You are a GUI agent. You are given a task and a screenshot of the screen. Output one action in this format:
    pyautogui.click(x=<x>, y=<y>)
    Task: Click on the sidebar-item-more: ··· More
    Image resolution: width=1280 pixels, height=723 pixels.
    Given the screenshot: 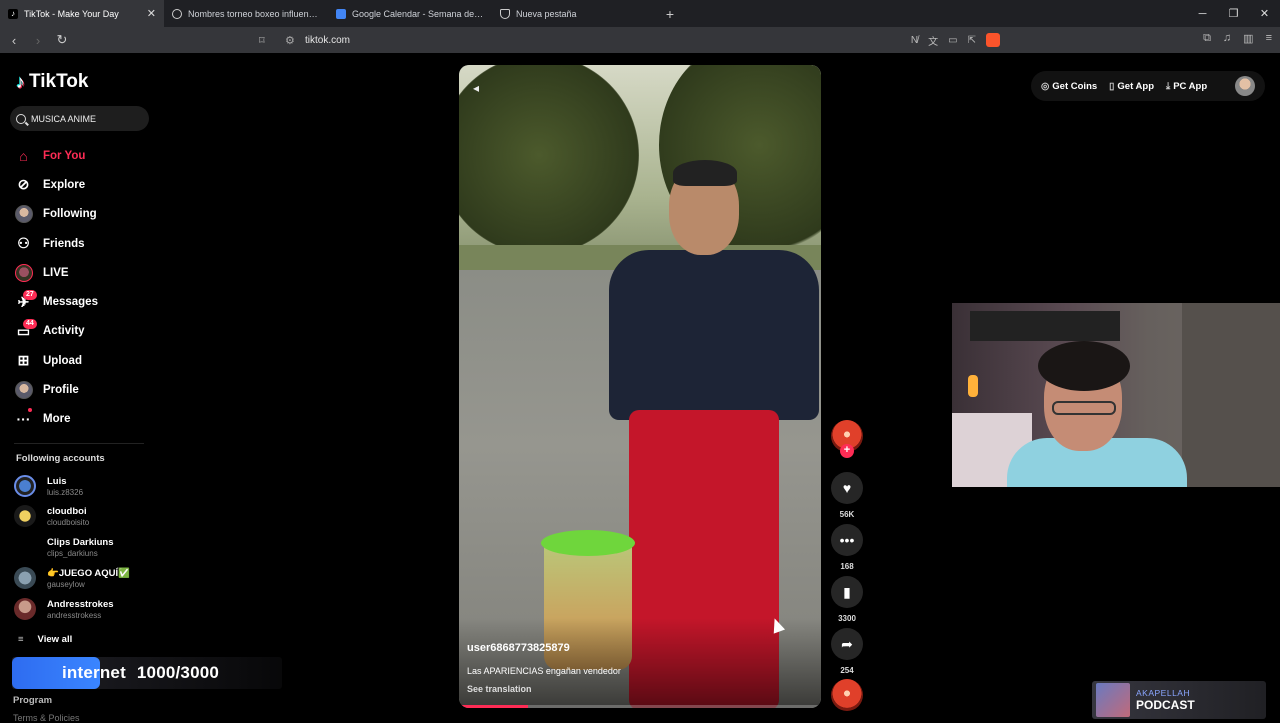 What is the action you would take?
    pyautogui.click(x=84, y=419)
    